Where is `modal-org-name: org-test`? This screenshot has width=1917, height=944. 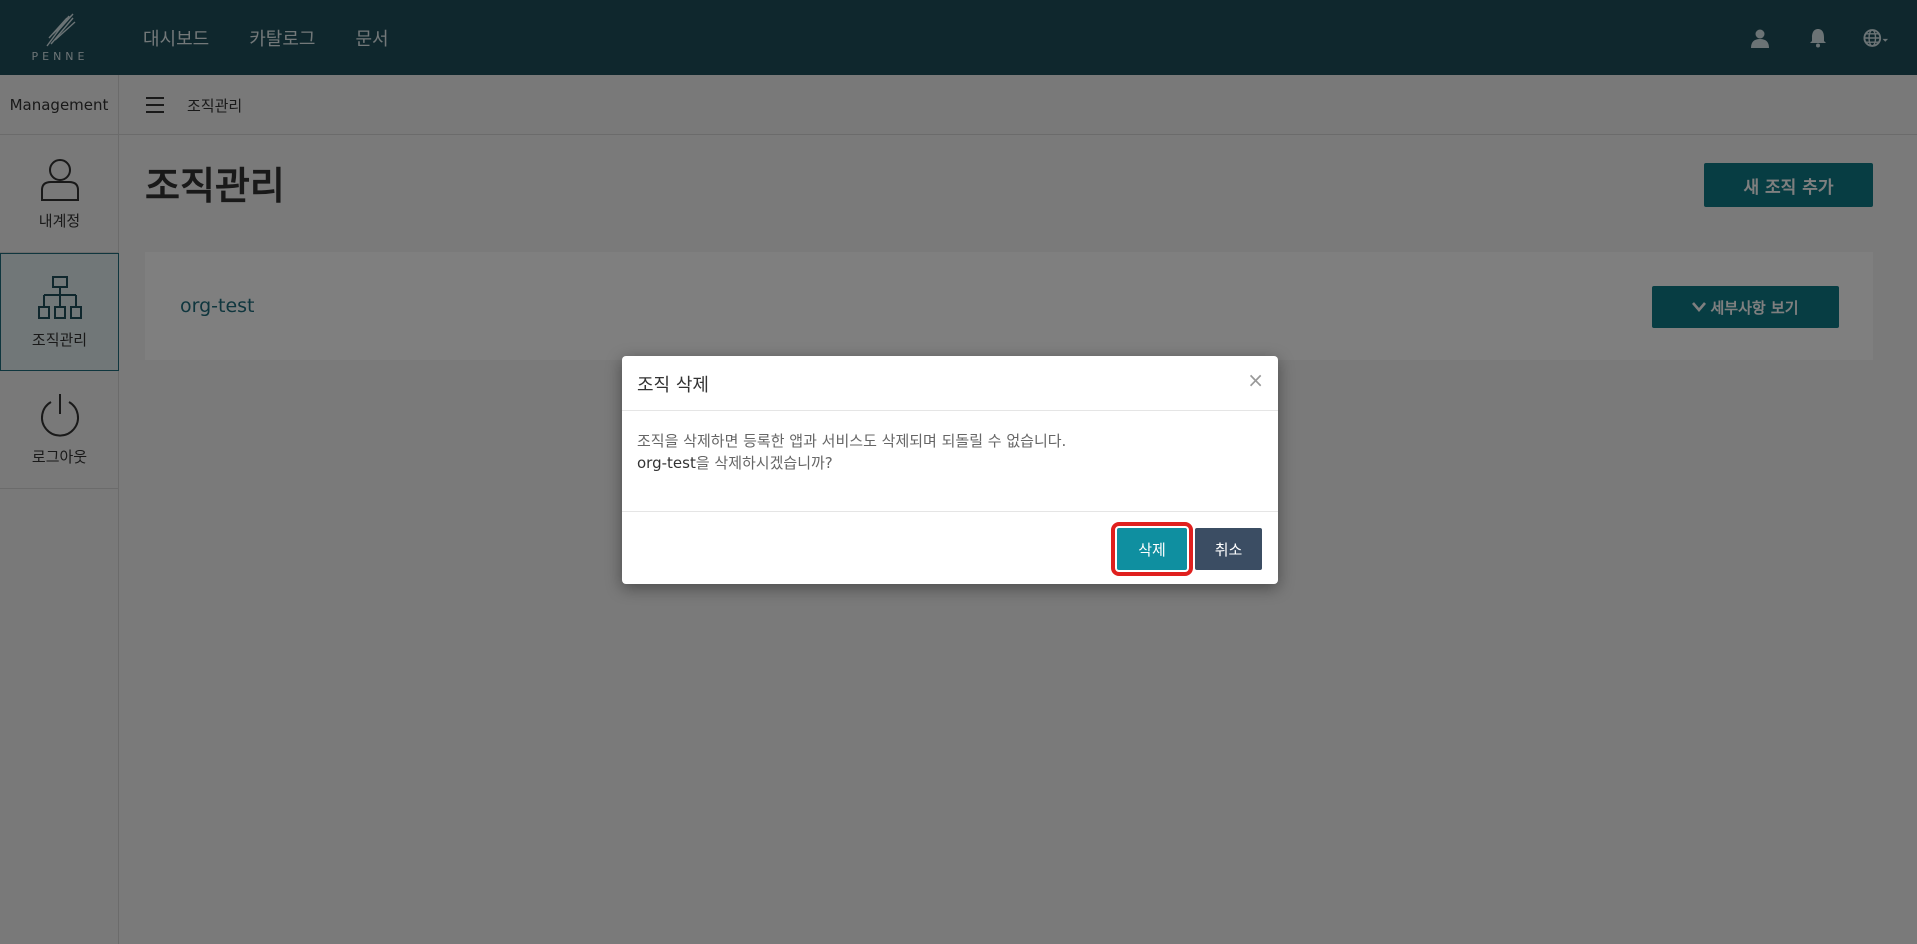
modal-org-name: org-test is located at coordinates (666, 463).